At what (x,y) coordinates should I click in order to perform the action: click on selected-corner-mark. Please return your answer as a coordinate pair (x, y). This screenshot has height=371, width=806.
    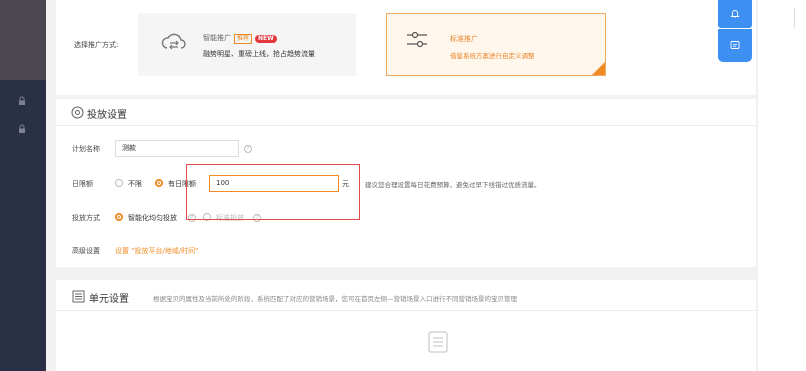
    Looking at the image, I should click on (598, 68).